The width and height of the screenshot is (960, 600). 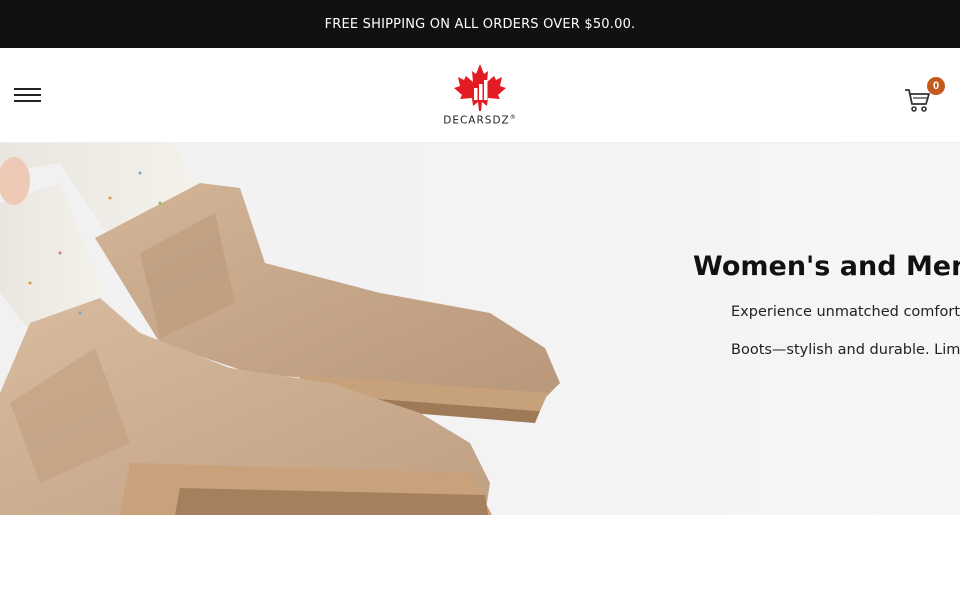 What do you see at coordinates (476, 120) in the screenshot?
I see `logo-text: DECARSDZ` at bounding box center [476, 120].